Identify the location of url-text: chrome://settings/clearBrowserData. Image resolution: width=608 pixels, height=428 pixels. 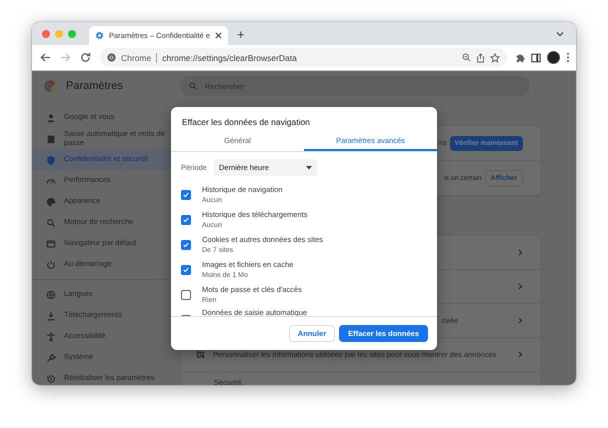
(230, 57).